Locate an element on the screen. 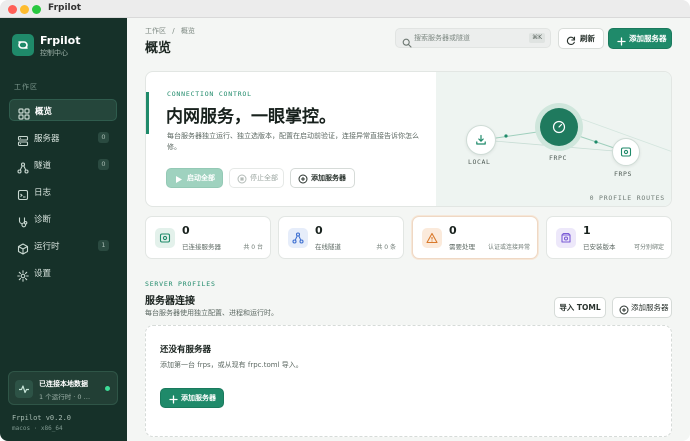 This screenshot has height=441, width=690. empty-state-title: 还没有服务器 is located at coordinates (186, 350).